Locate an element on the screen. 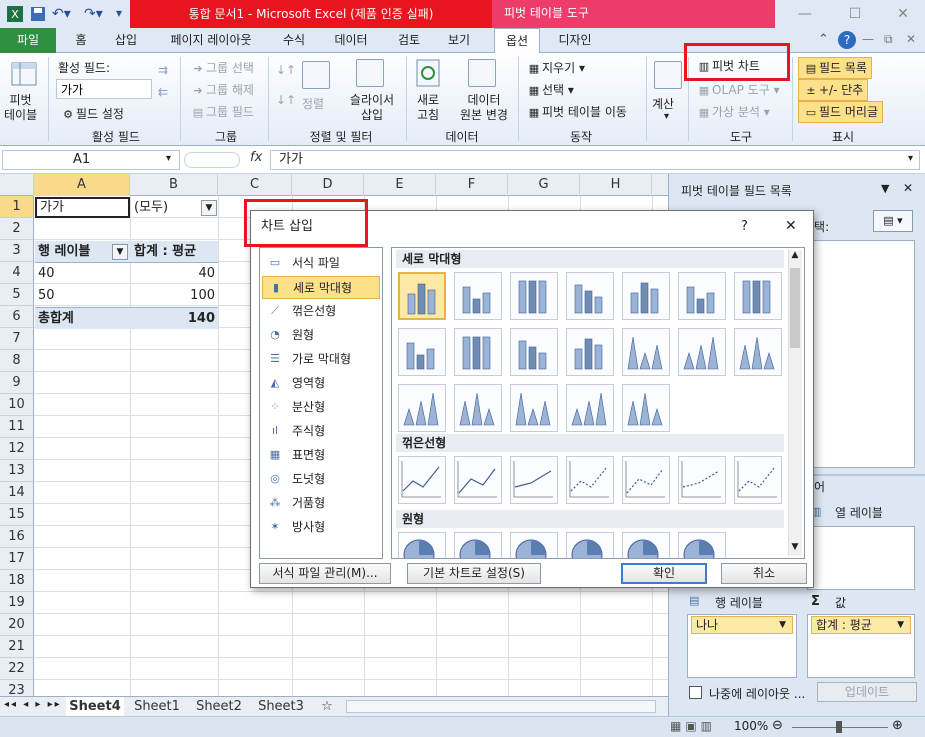 The height and width of the screenshot is (737, 925). group-field-button: ▤ 그룹 필드 is located at coordinates (222, 112).